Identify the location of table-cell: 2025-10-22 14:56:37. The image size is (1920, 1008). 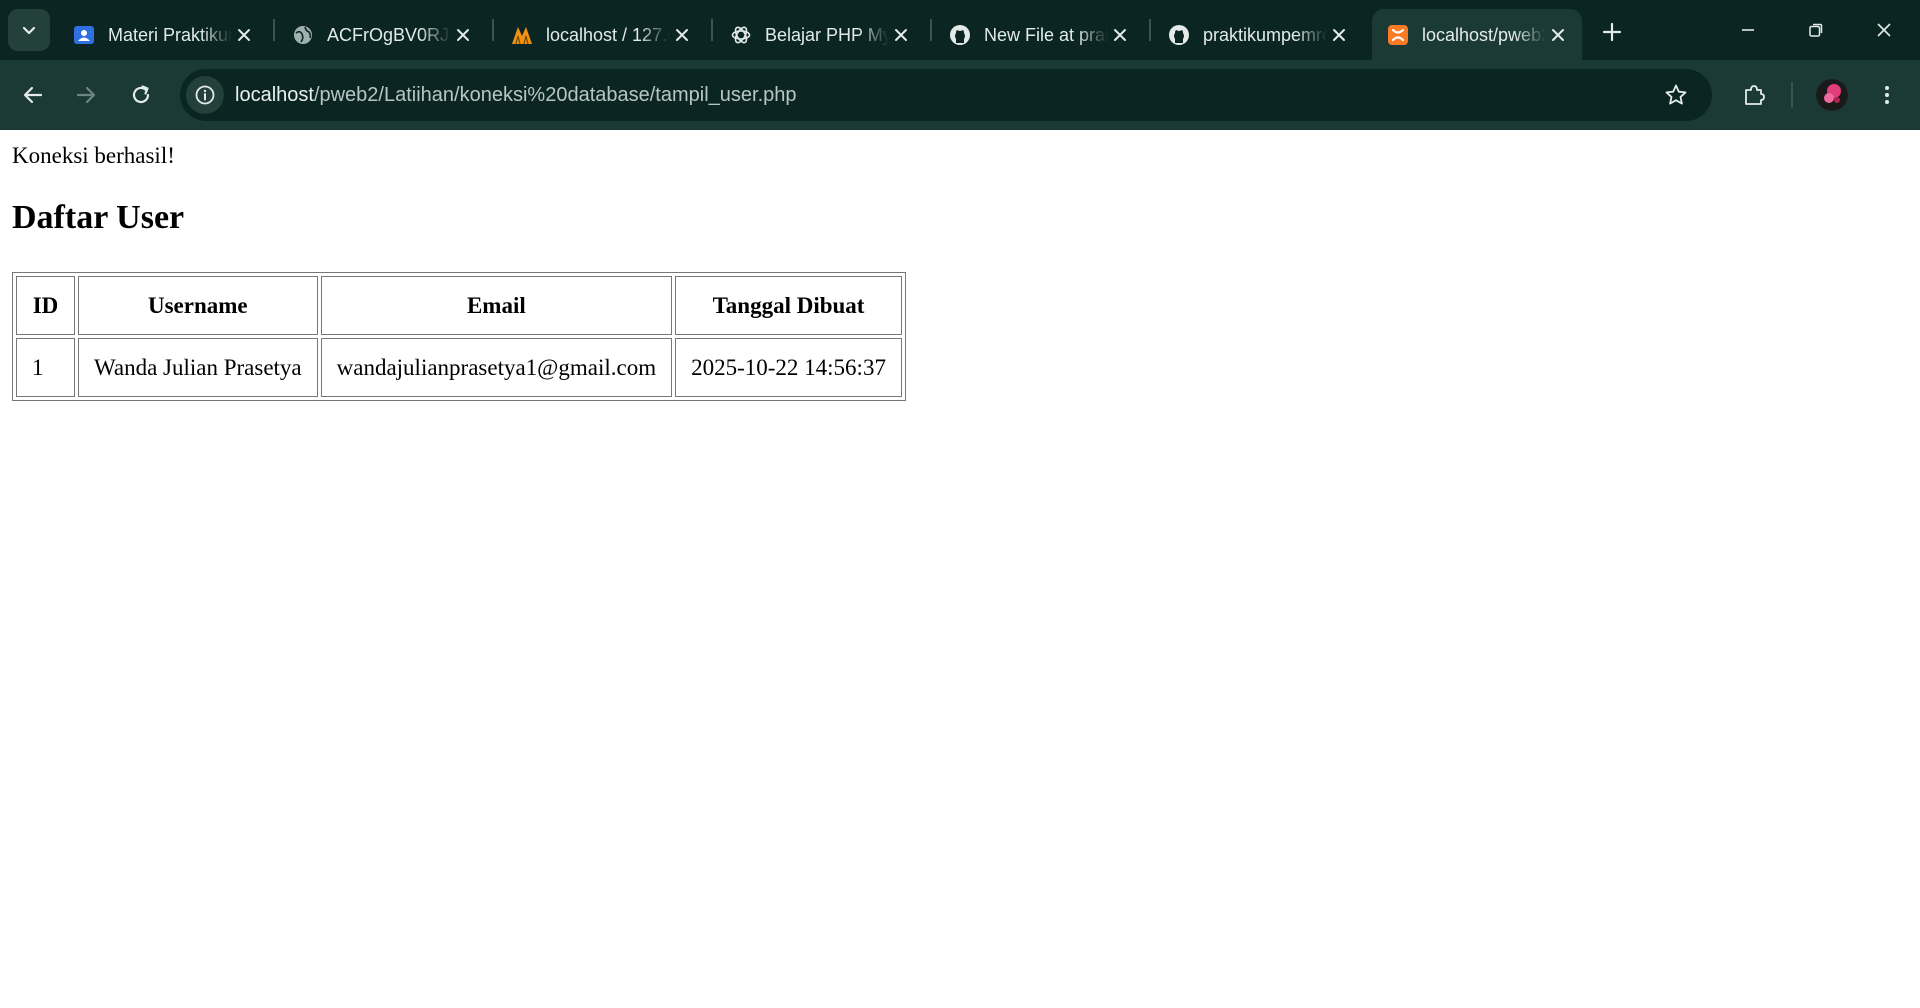
(788, 367).